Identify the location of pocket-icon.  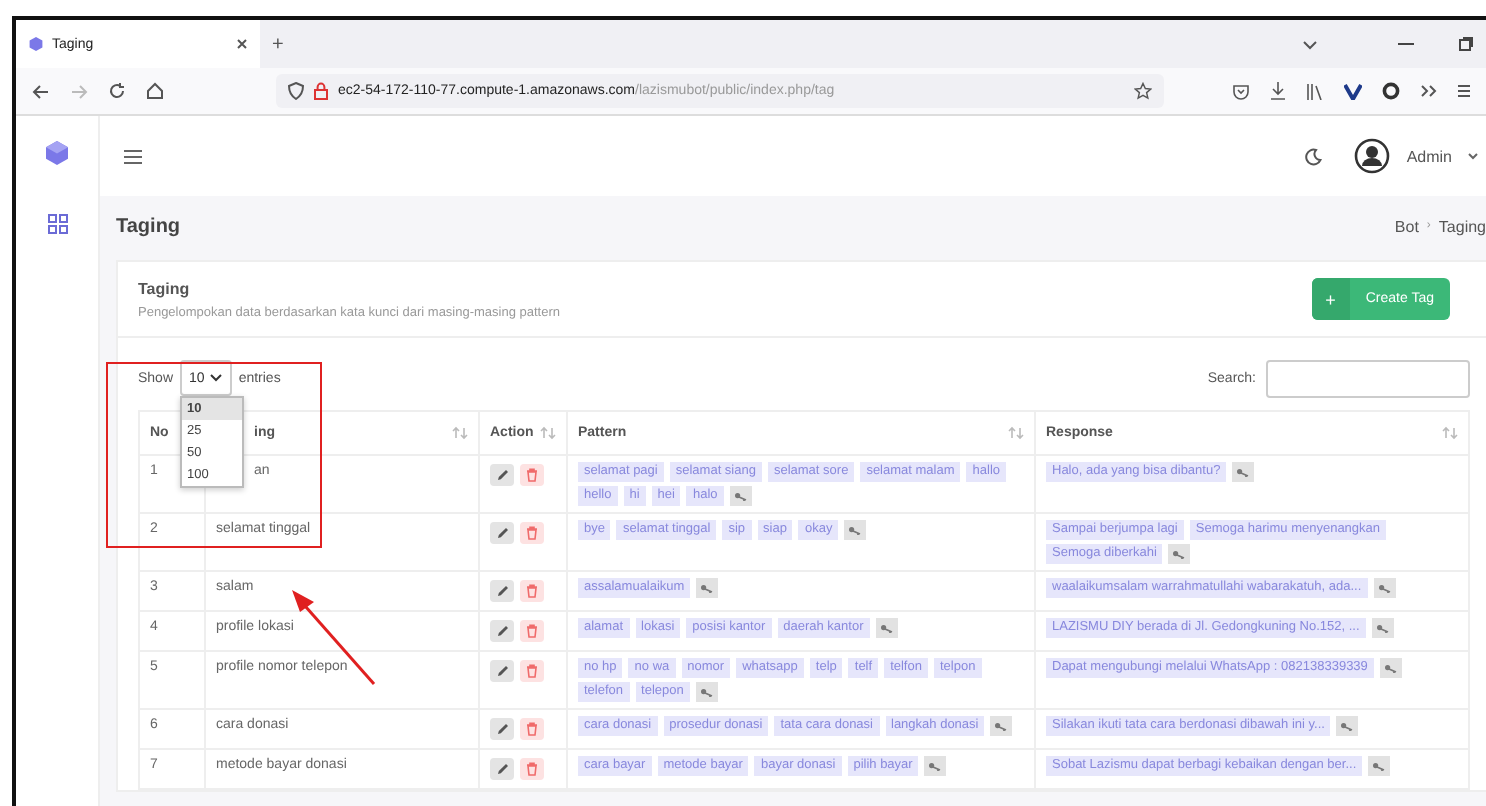
(1241, 91).